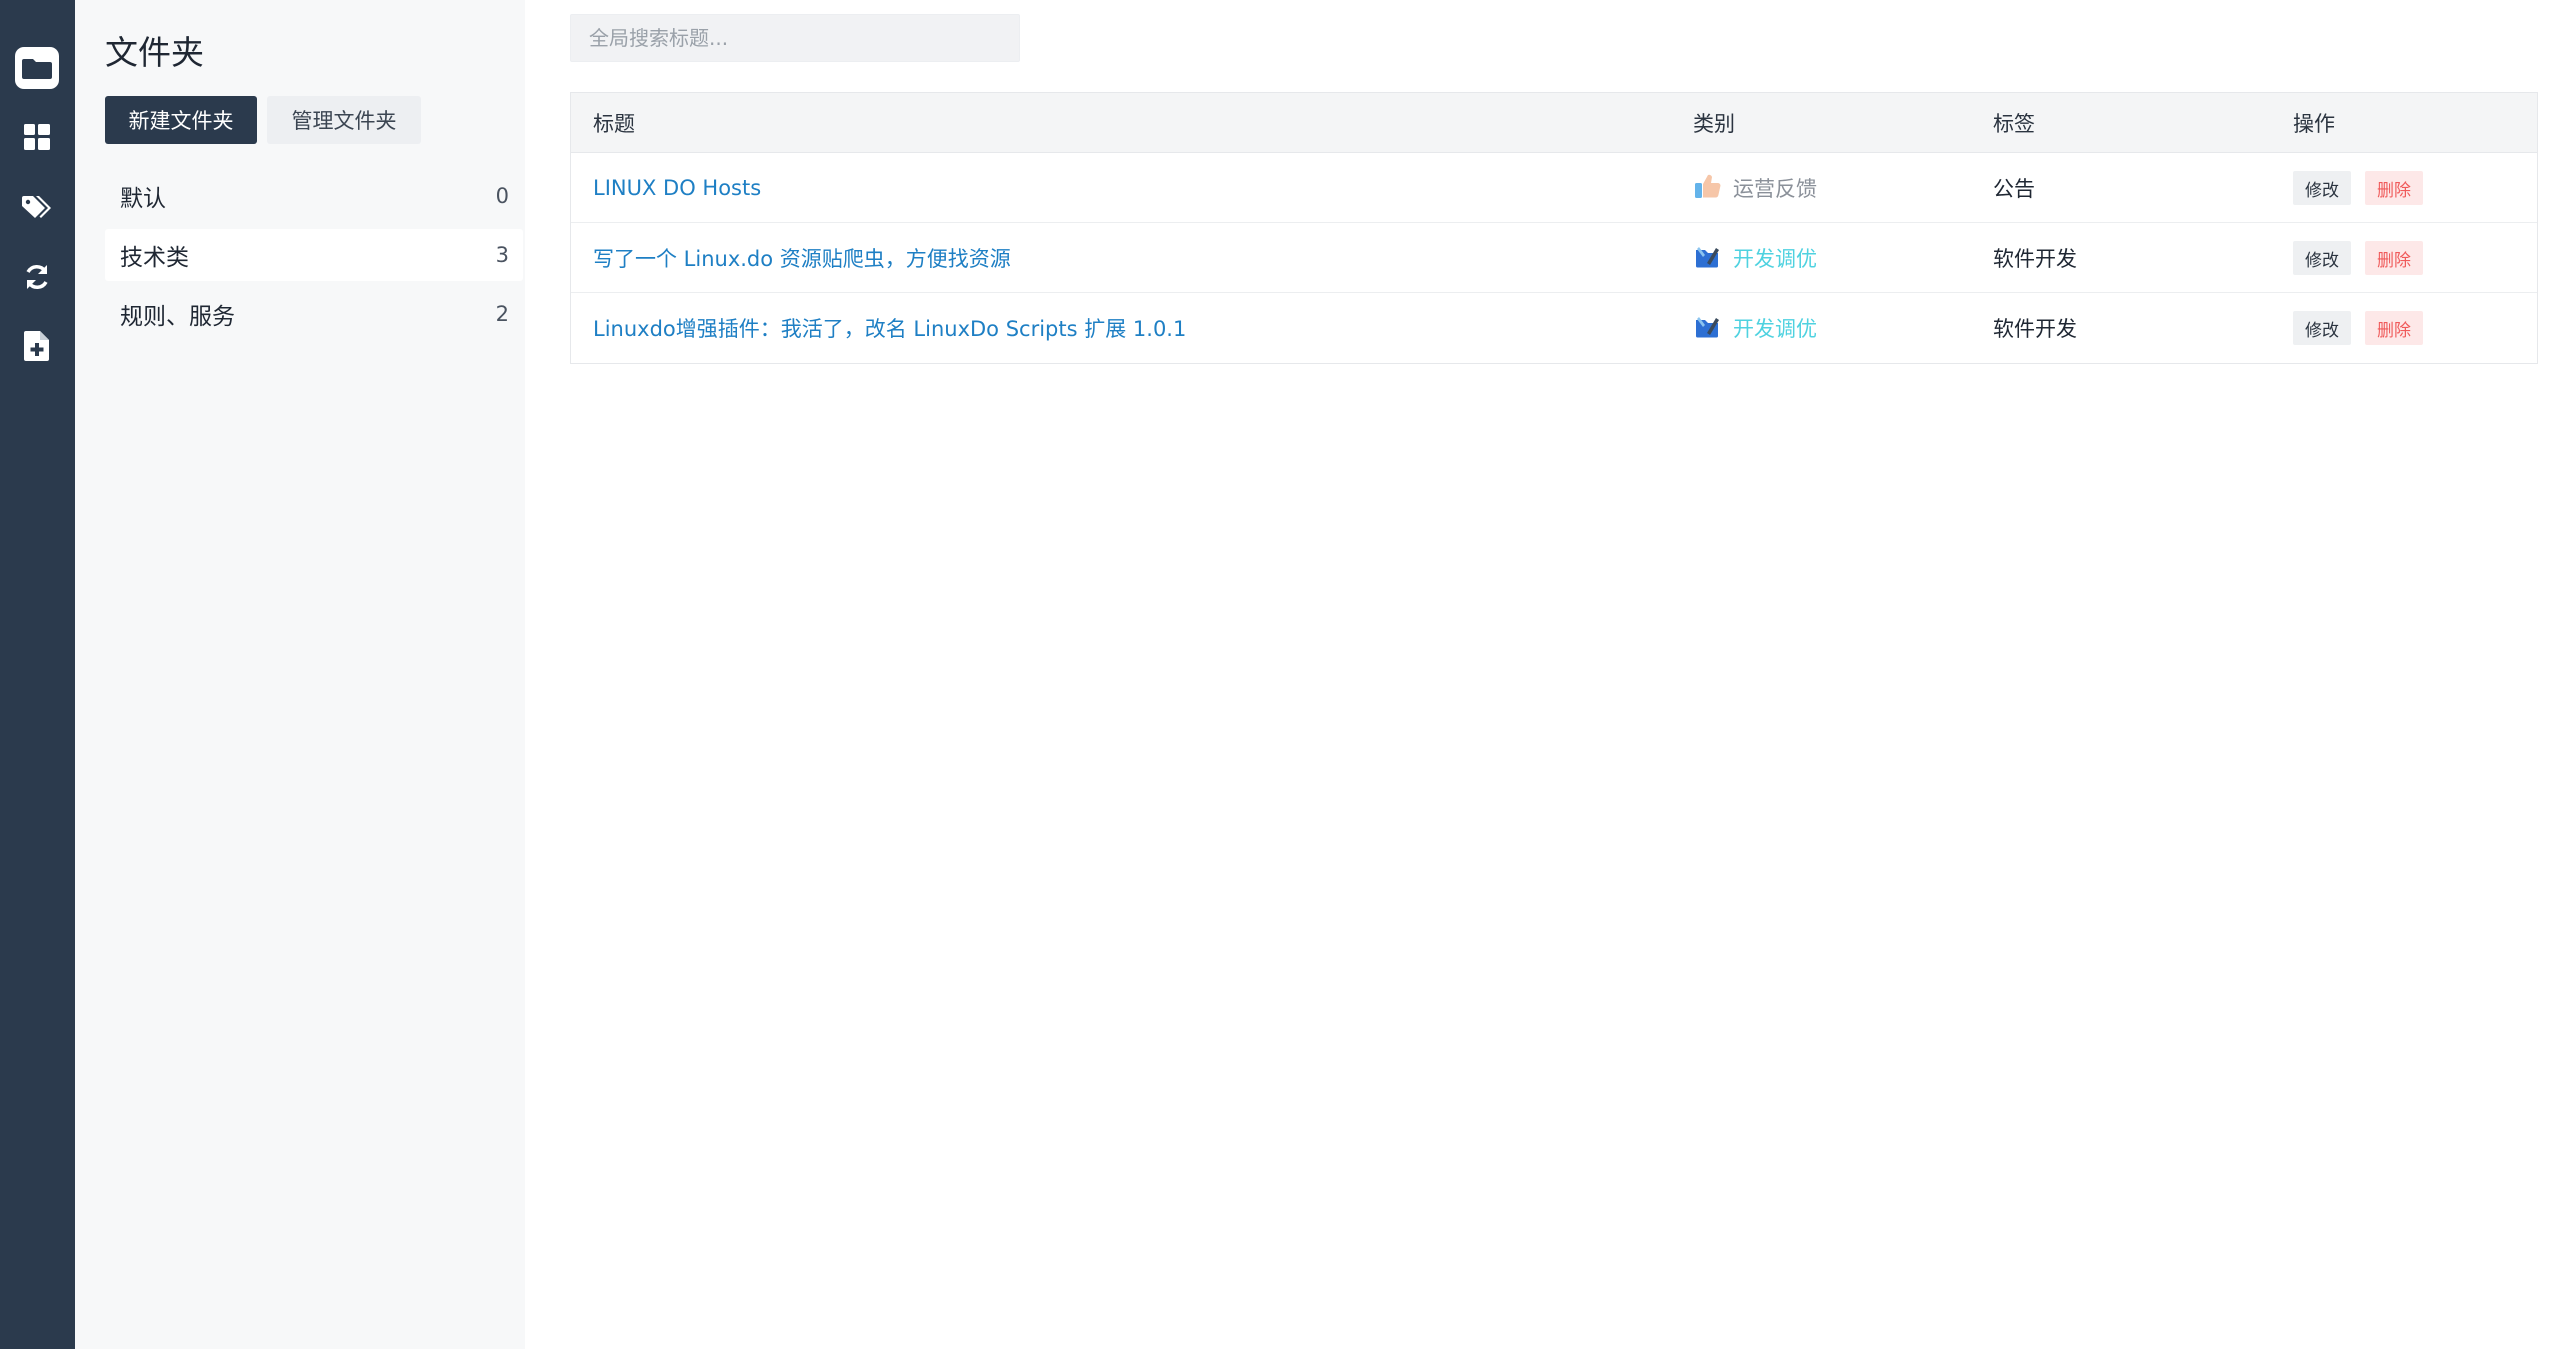 This screenshot has height=1349, width=2562. I want to click on table-header: 标题 类别 标签 操作, so click(1554, 123).